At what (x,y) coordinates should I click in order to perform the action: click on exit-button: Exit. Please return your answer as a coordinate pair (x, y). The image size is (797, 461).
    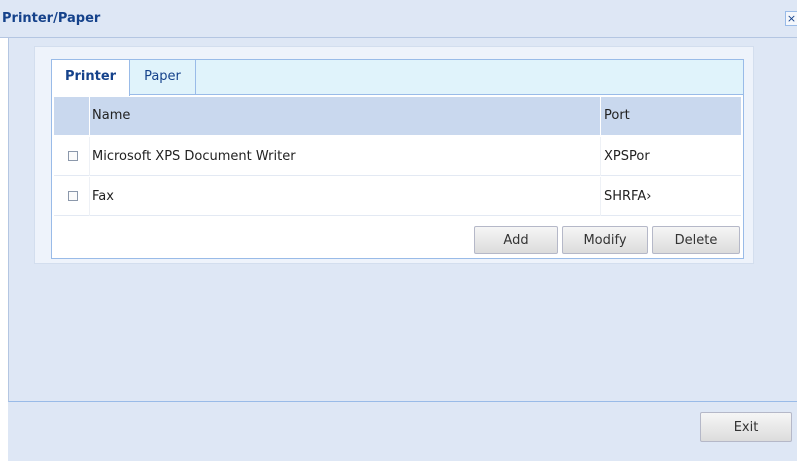
    Looking at the image, I should click on (746, 427).